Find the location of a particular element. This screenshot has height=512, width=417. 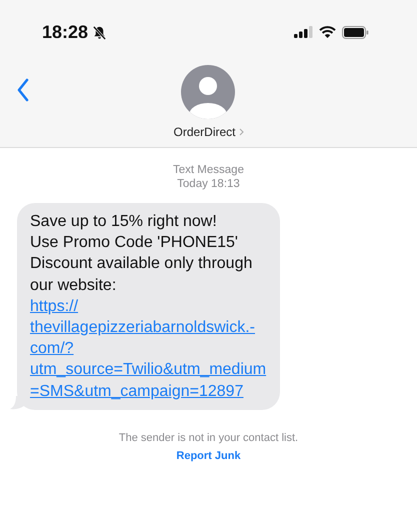

signal-icon is located at coordinates (303, 32).